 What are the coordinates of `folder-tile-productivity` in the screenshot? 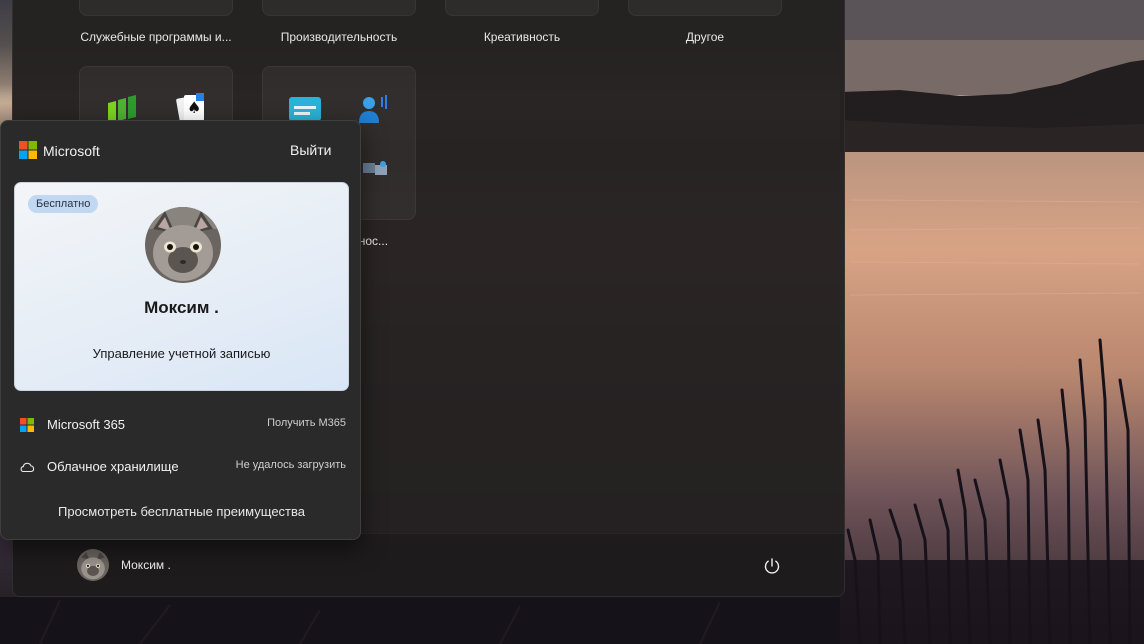 It's located at (339, 8).